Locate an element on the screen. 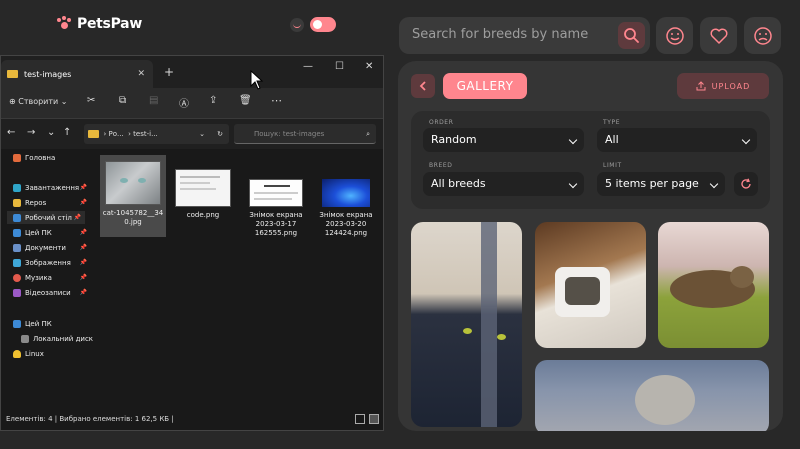 This screenshot has width=800, height=449. image-thumbnail is located at coordinates (346, 193).